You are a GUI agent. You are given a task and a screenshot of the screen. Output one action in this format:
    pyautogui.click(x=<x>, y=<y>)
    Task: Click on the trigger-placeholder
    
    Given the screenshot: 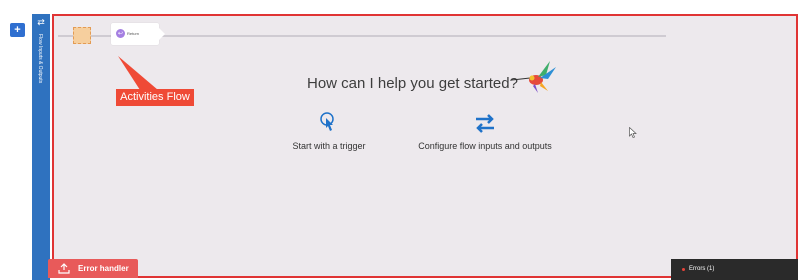 What is the action you would take?
    pyautogui.click(x=82, y=35)
    